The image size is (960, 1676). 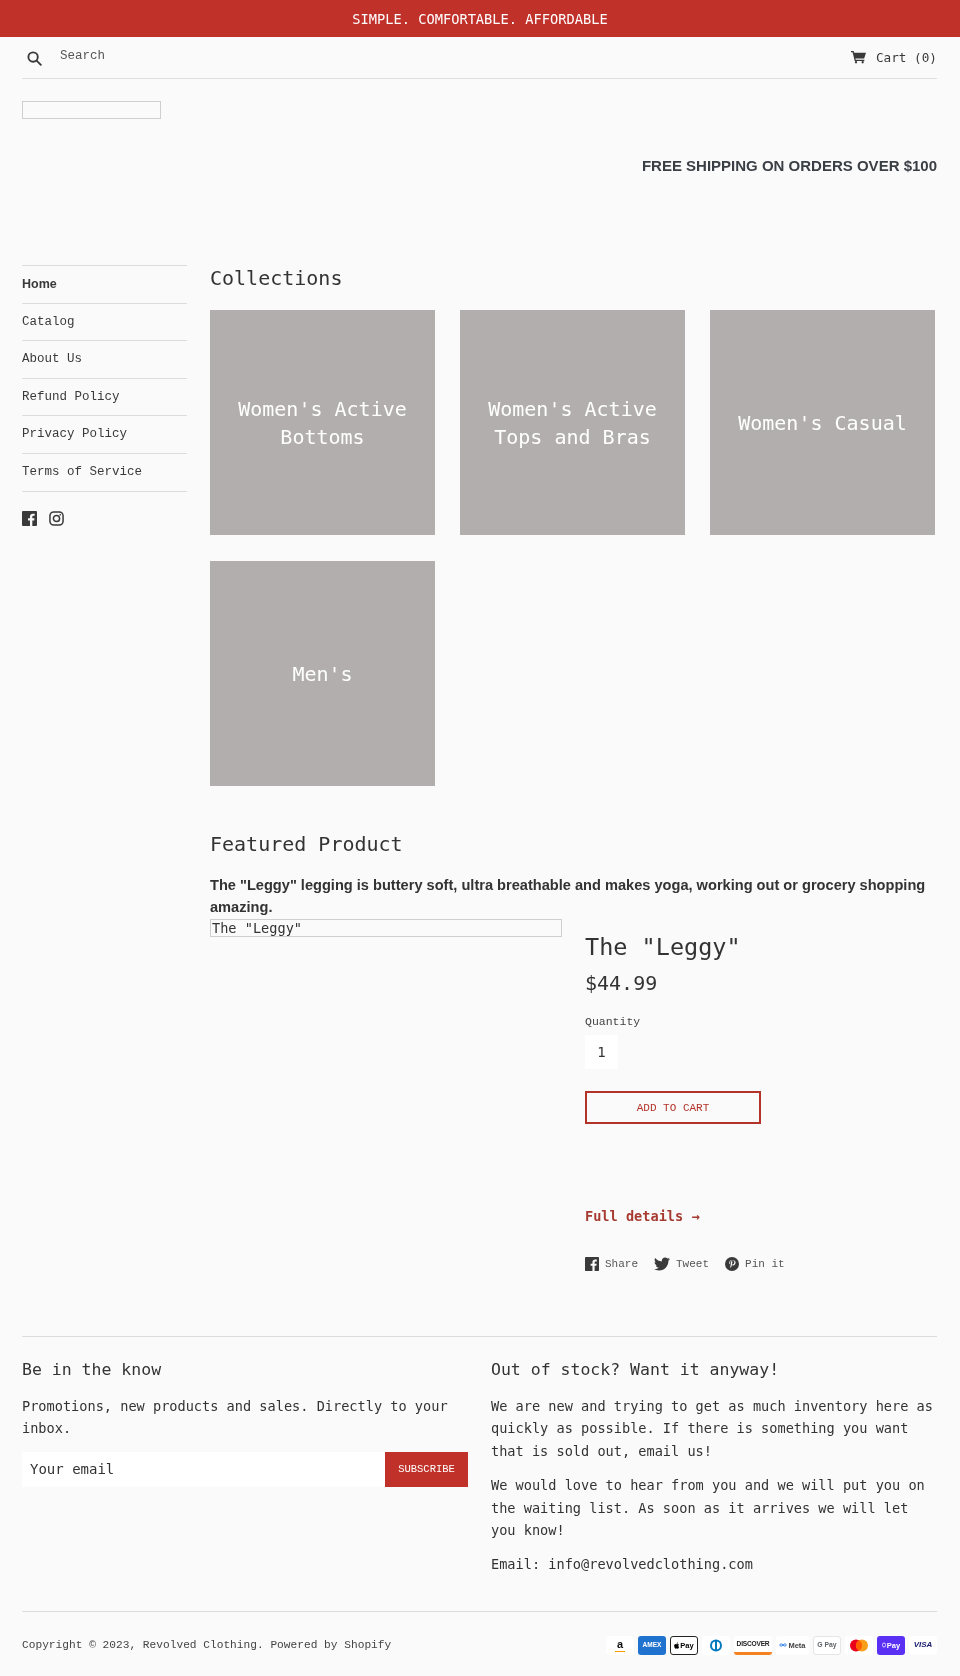 I want to click on apple-icon, so click(x=677, y=1645).